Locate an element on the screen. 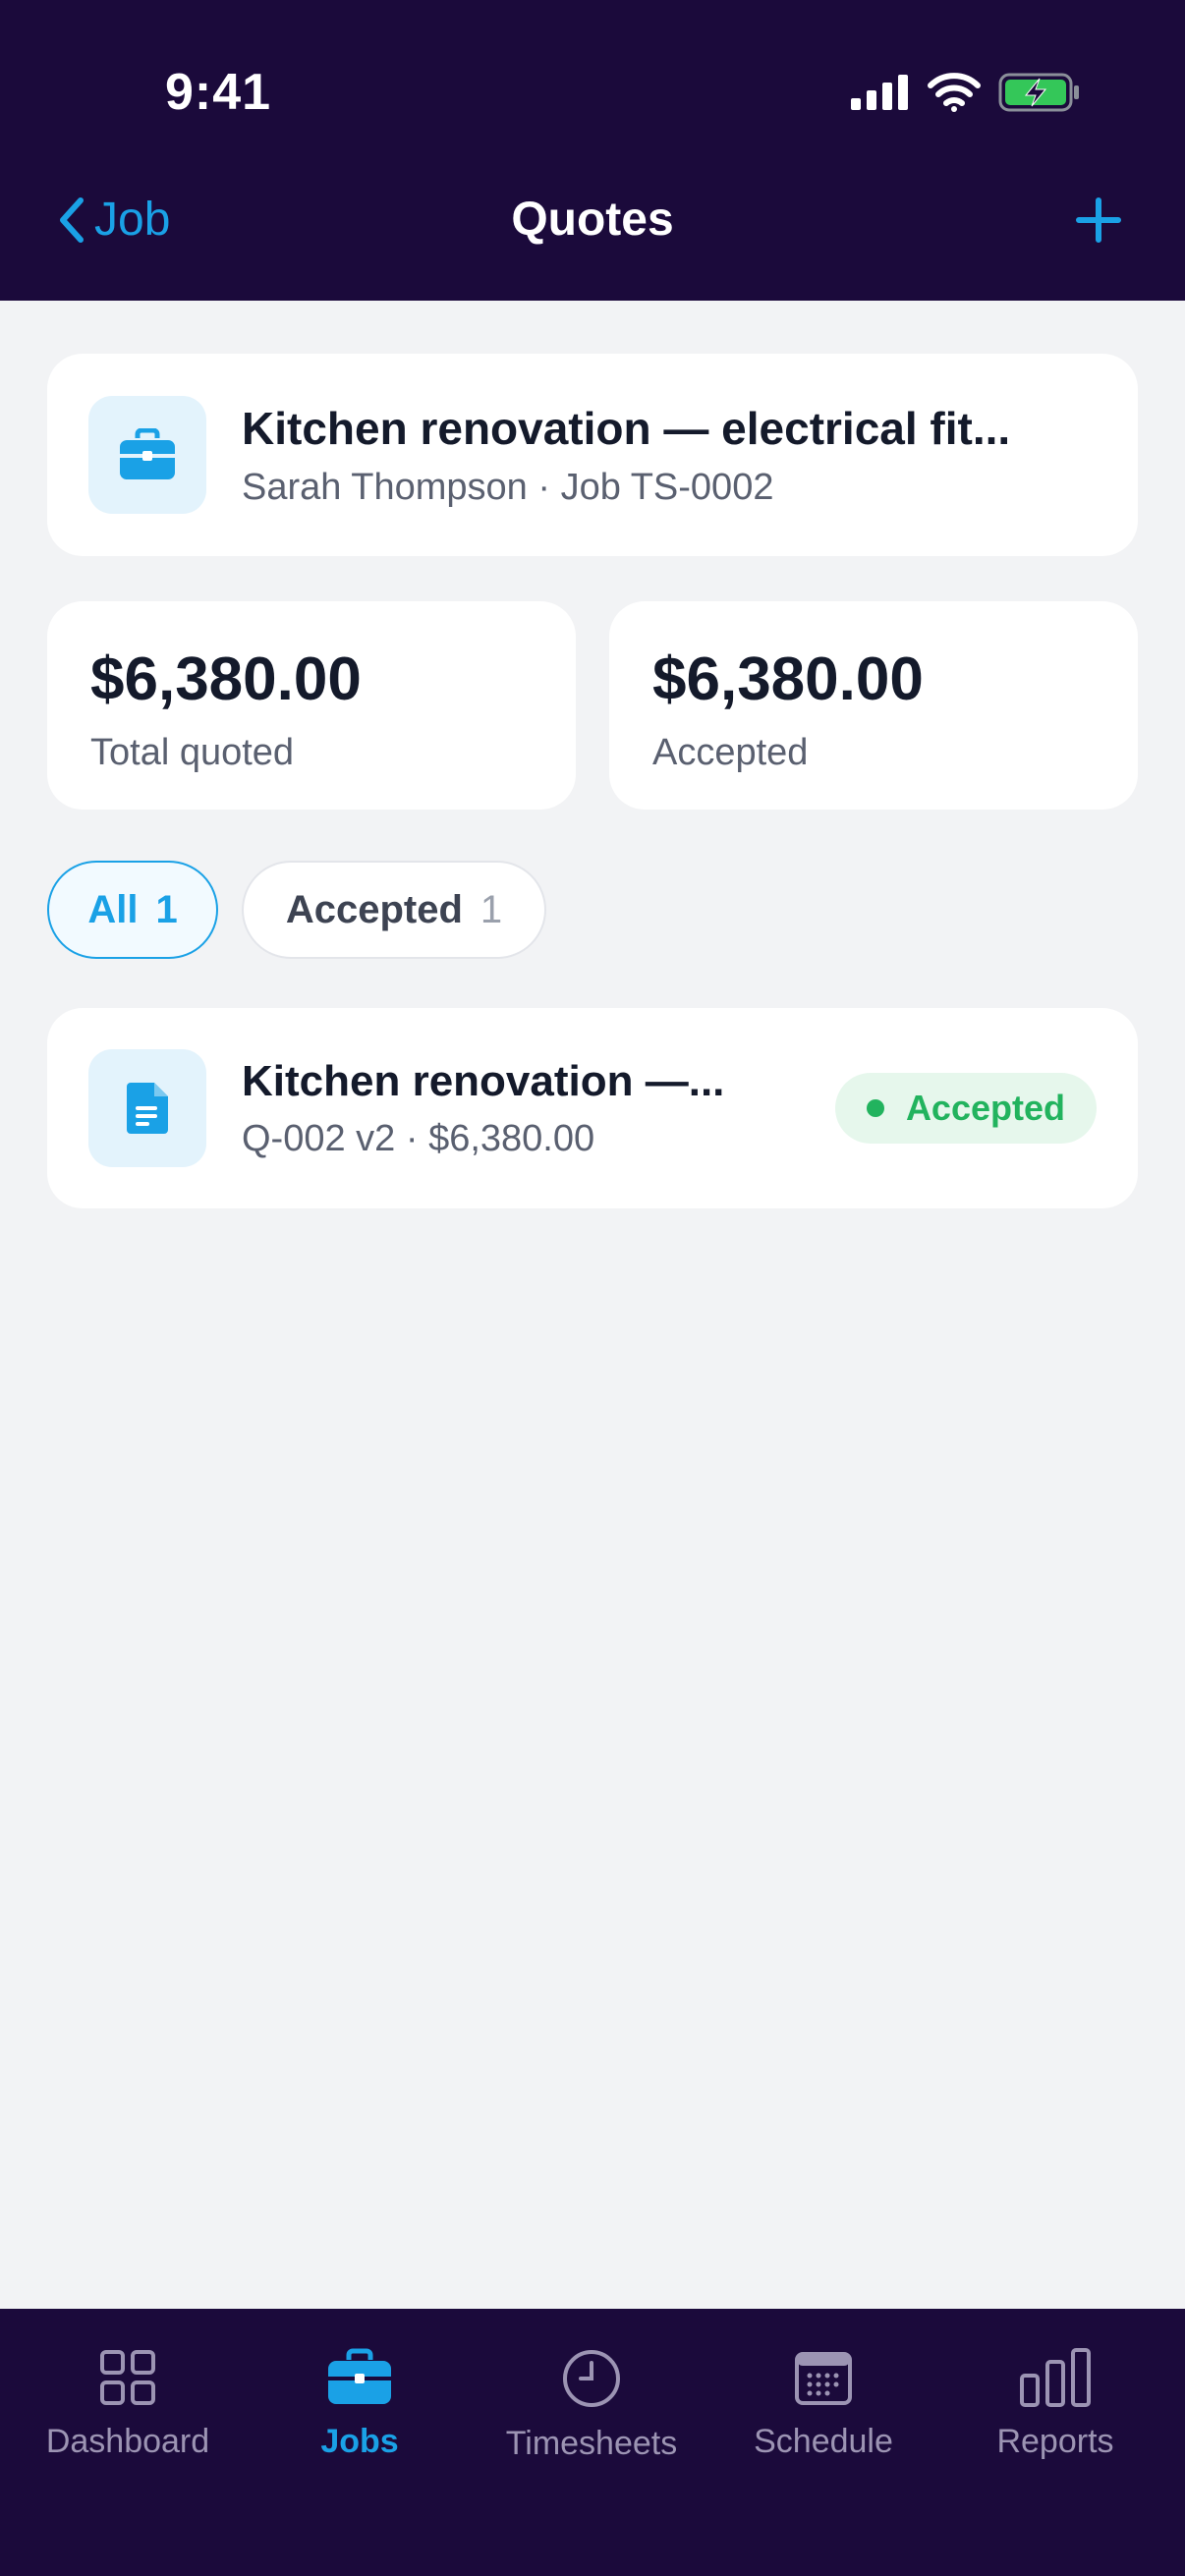  battery-charging-icon is located at coordinates (1038, 92).